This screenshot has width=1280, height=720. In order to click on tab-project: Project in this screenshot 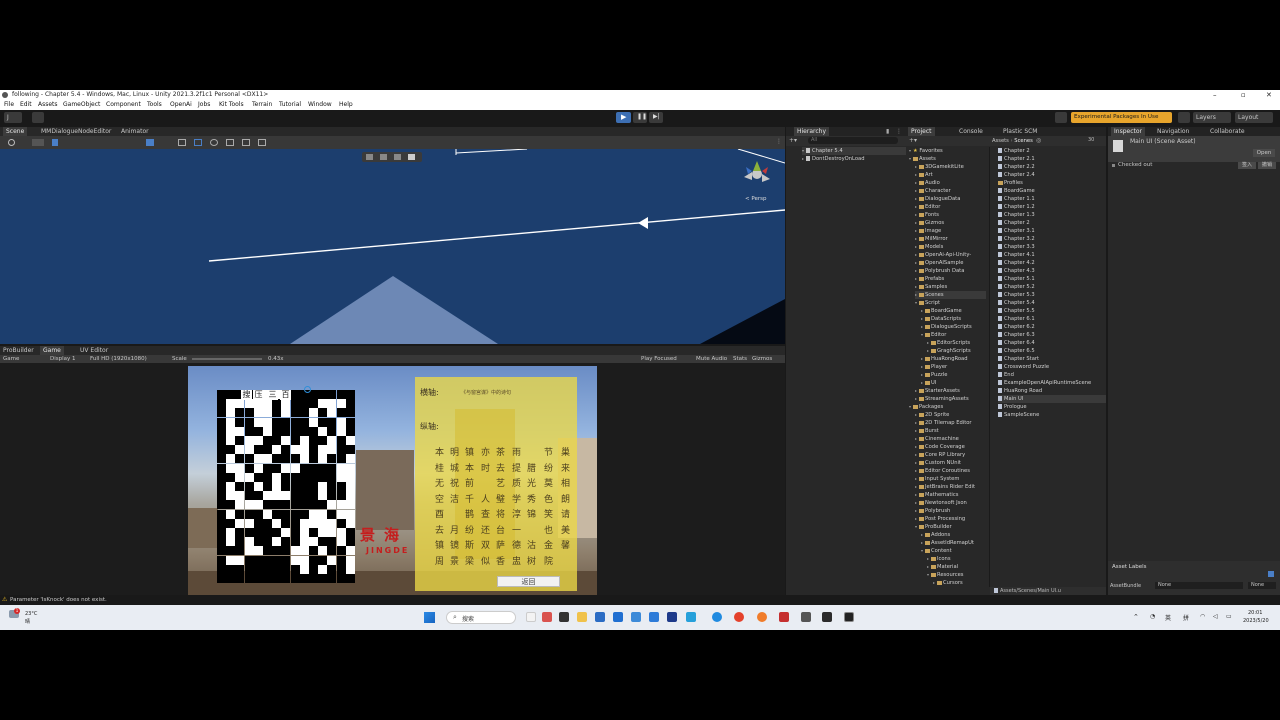, I will do `click(921, 131)`.